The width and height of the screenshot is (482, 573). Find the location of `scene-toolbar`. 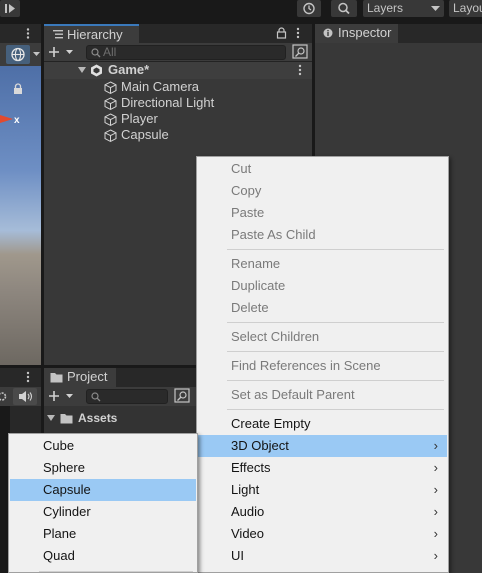

scene-toolbar is located at coordinates (20, 54).